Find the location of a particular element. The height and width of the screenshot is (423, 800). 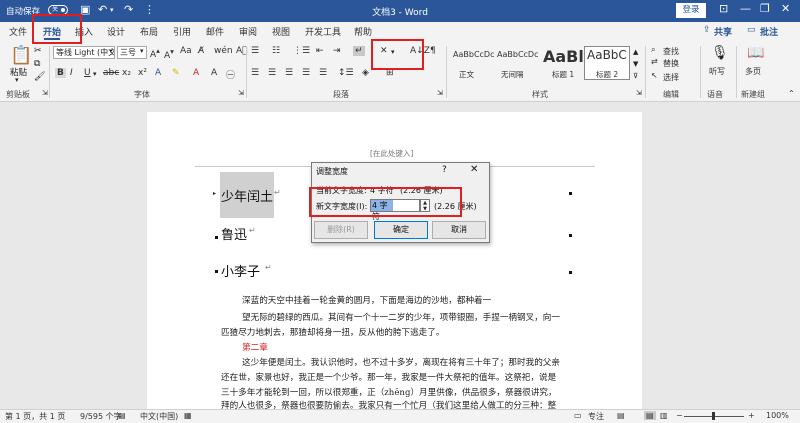

align-left-icon: ☰ is located at coordinates (255, 73).